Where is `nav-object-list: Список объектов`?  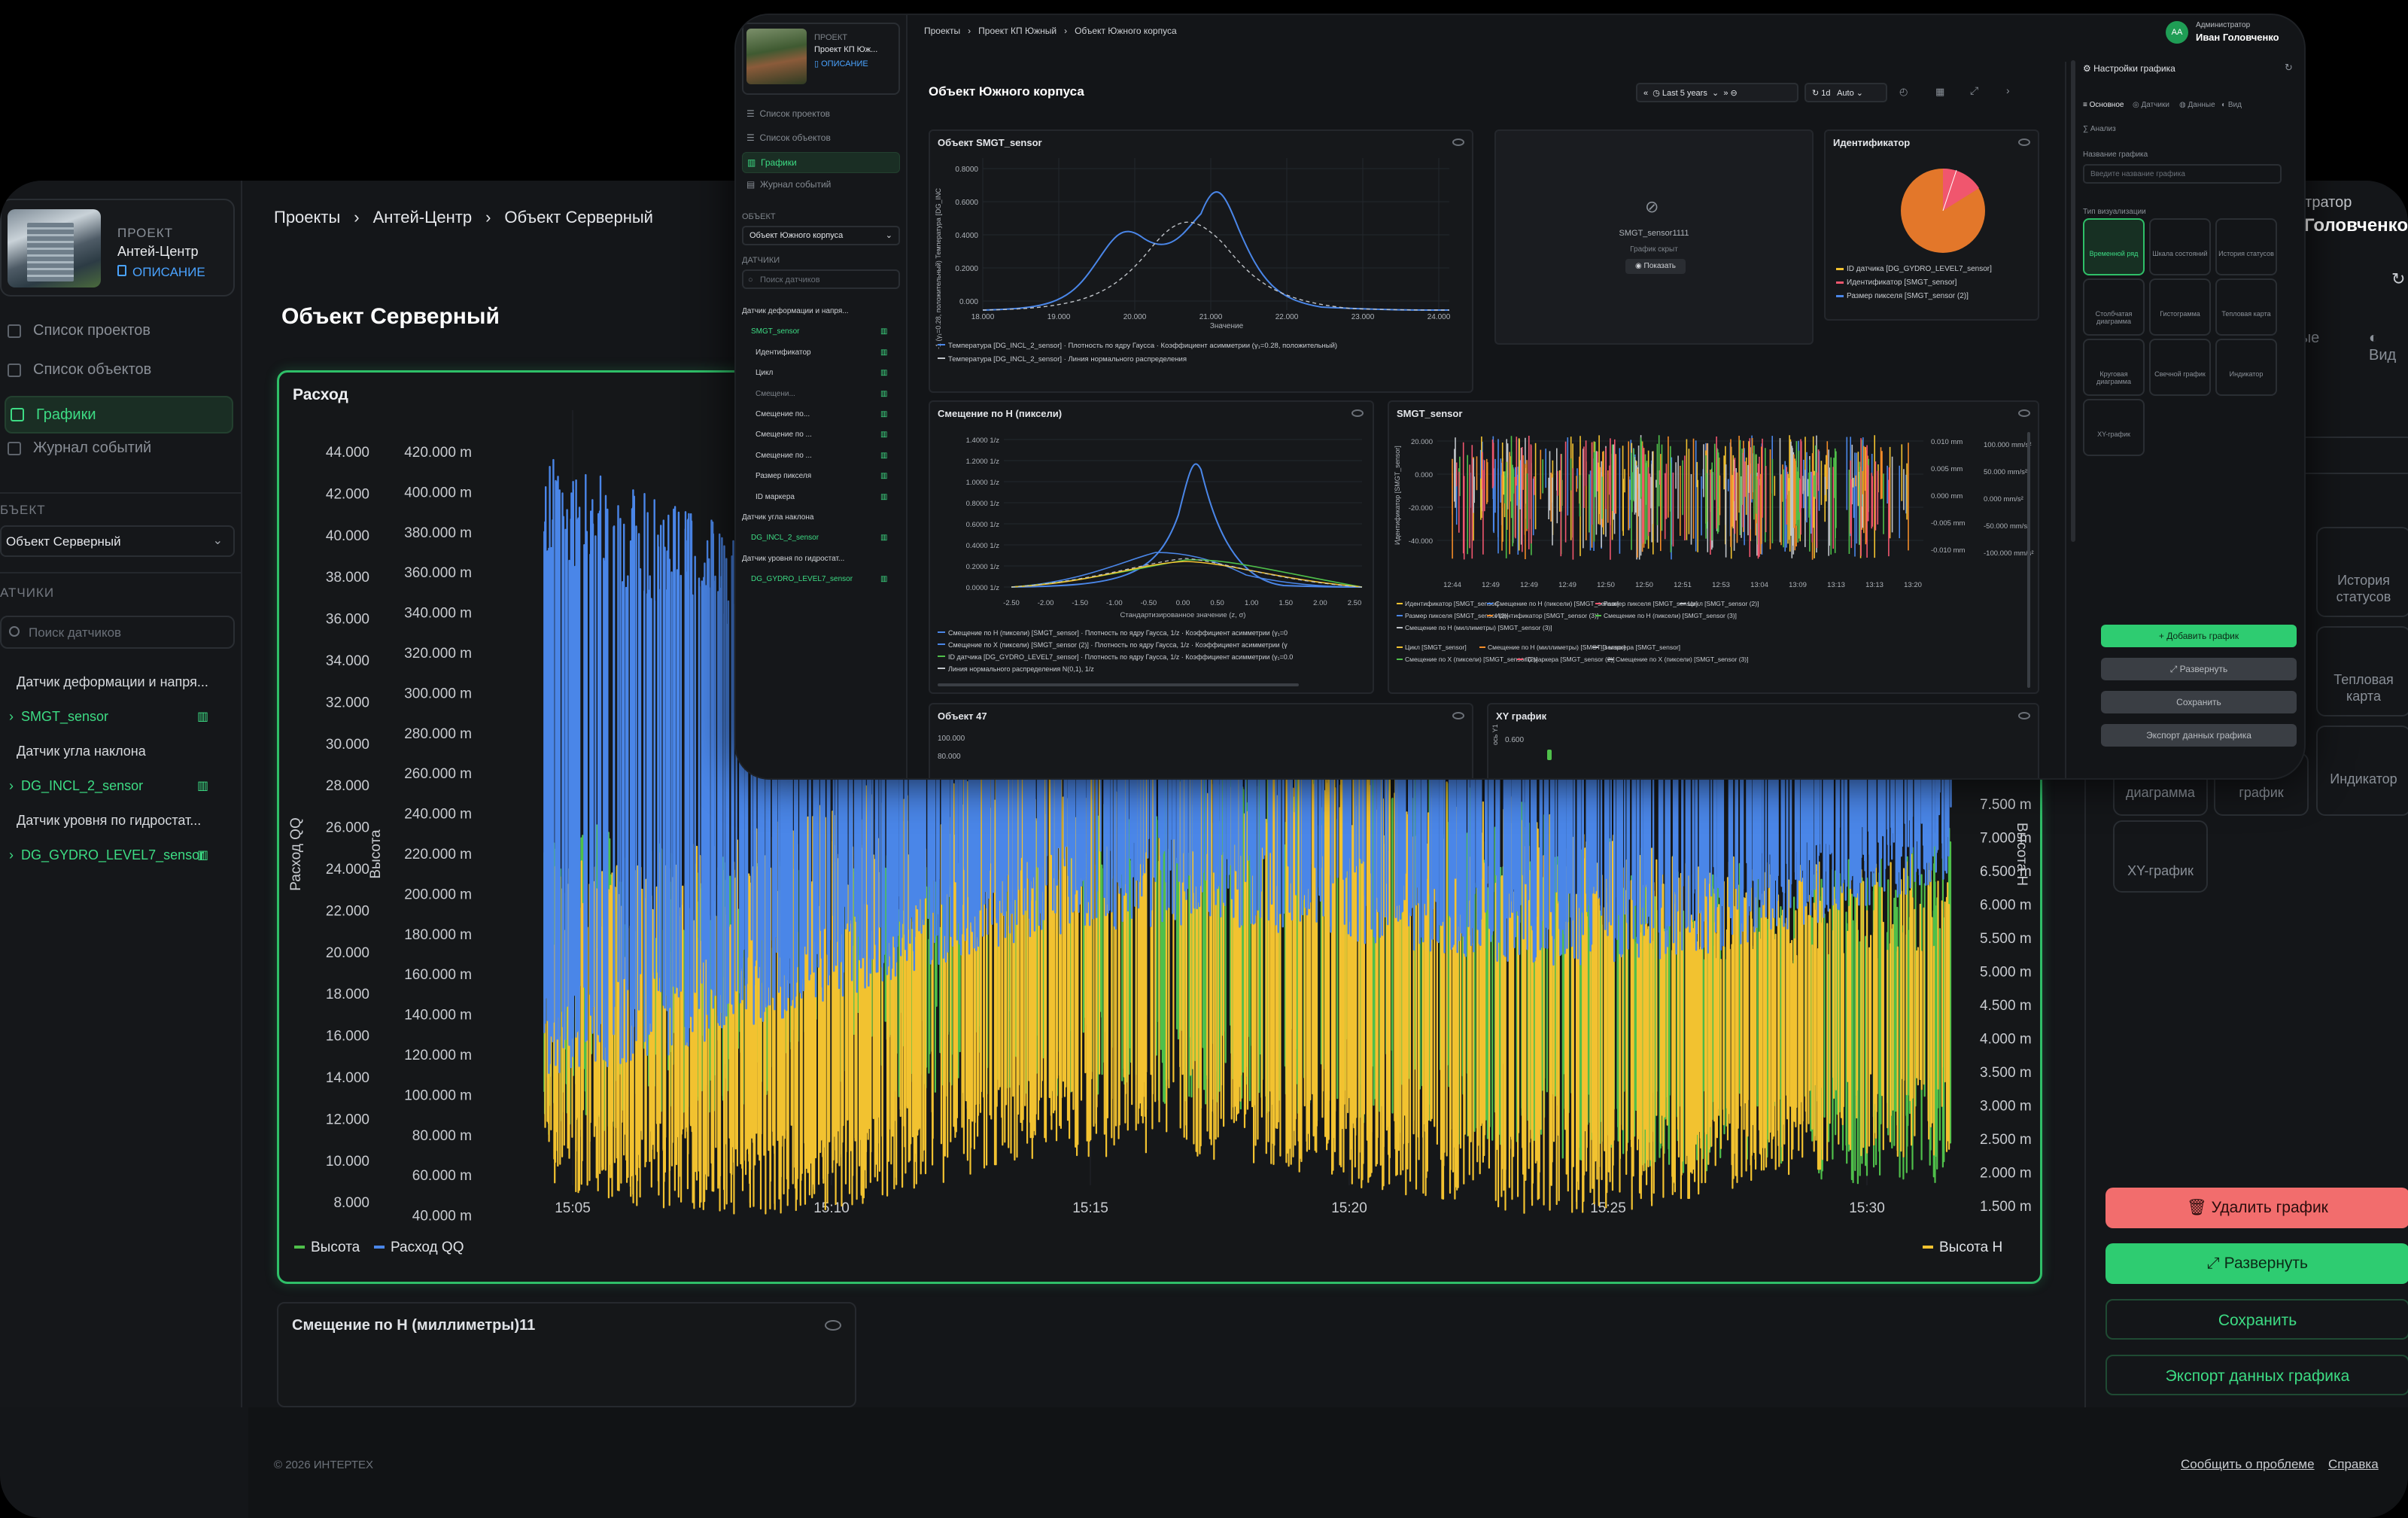
nav-object-list: Список объектов is located at coordinates (79, 370).